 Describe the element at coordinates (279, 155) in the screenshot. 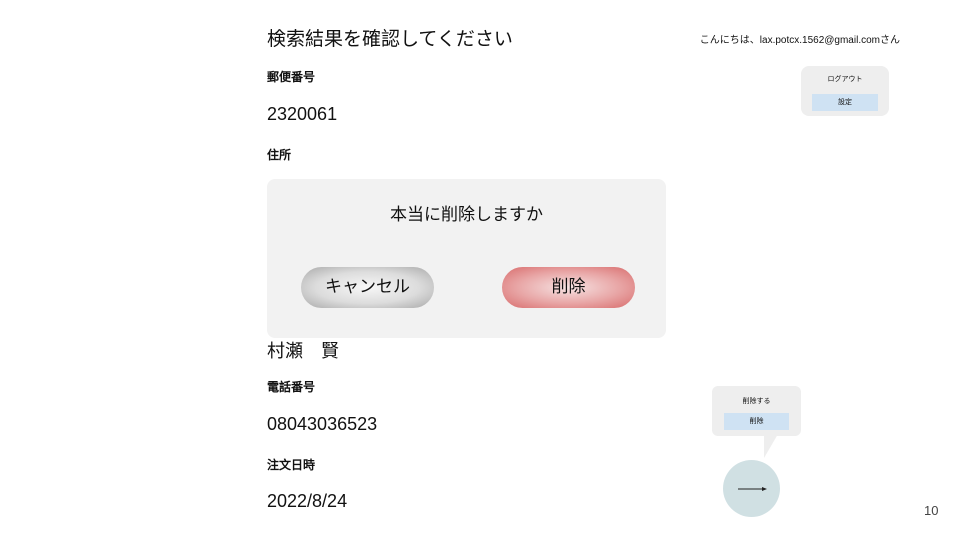

I see `address-label: 住所` at that location.